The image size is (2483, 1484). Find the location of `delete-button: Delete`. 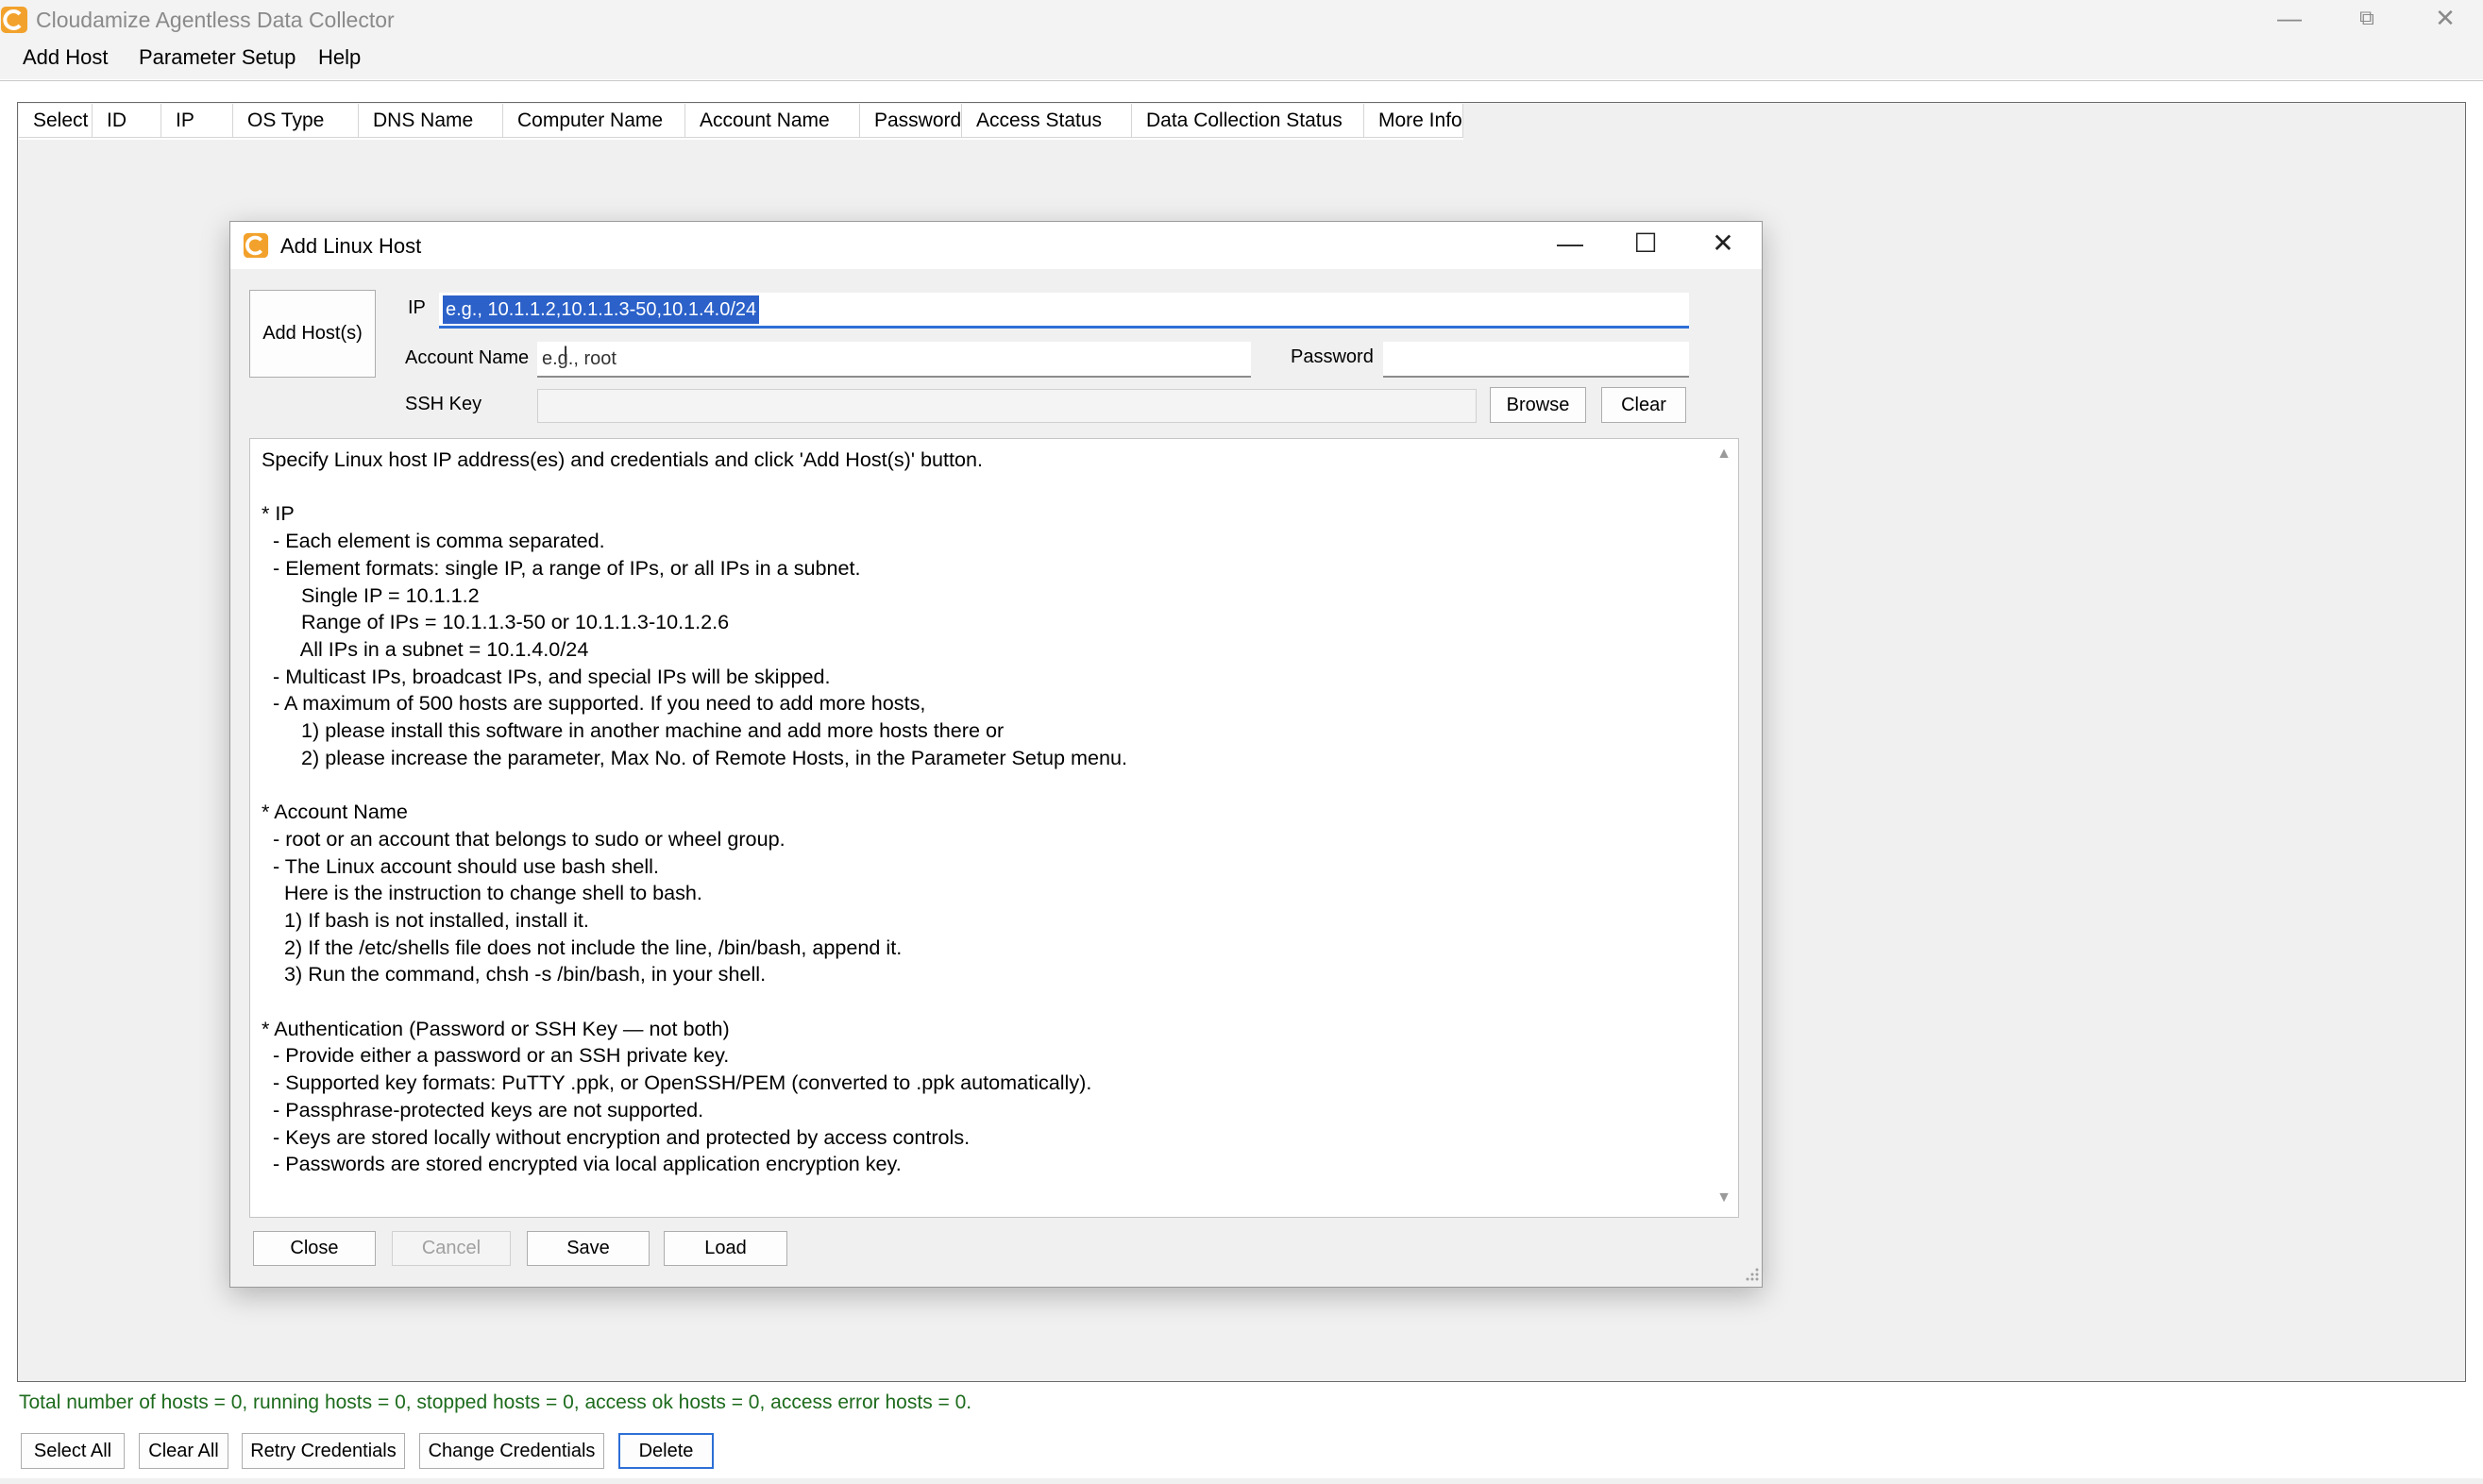

delete-button: Delete is located at coordinates (666, 1451).